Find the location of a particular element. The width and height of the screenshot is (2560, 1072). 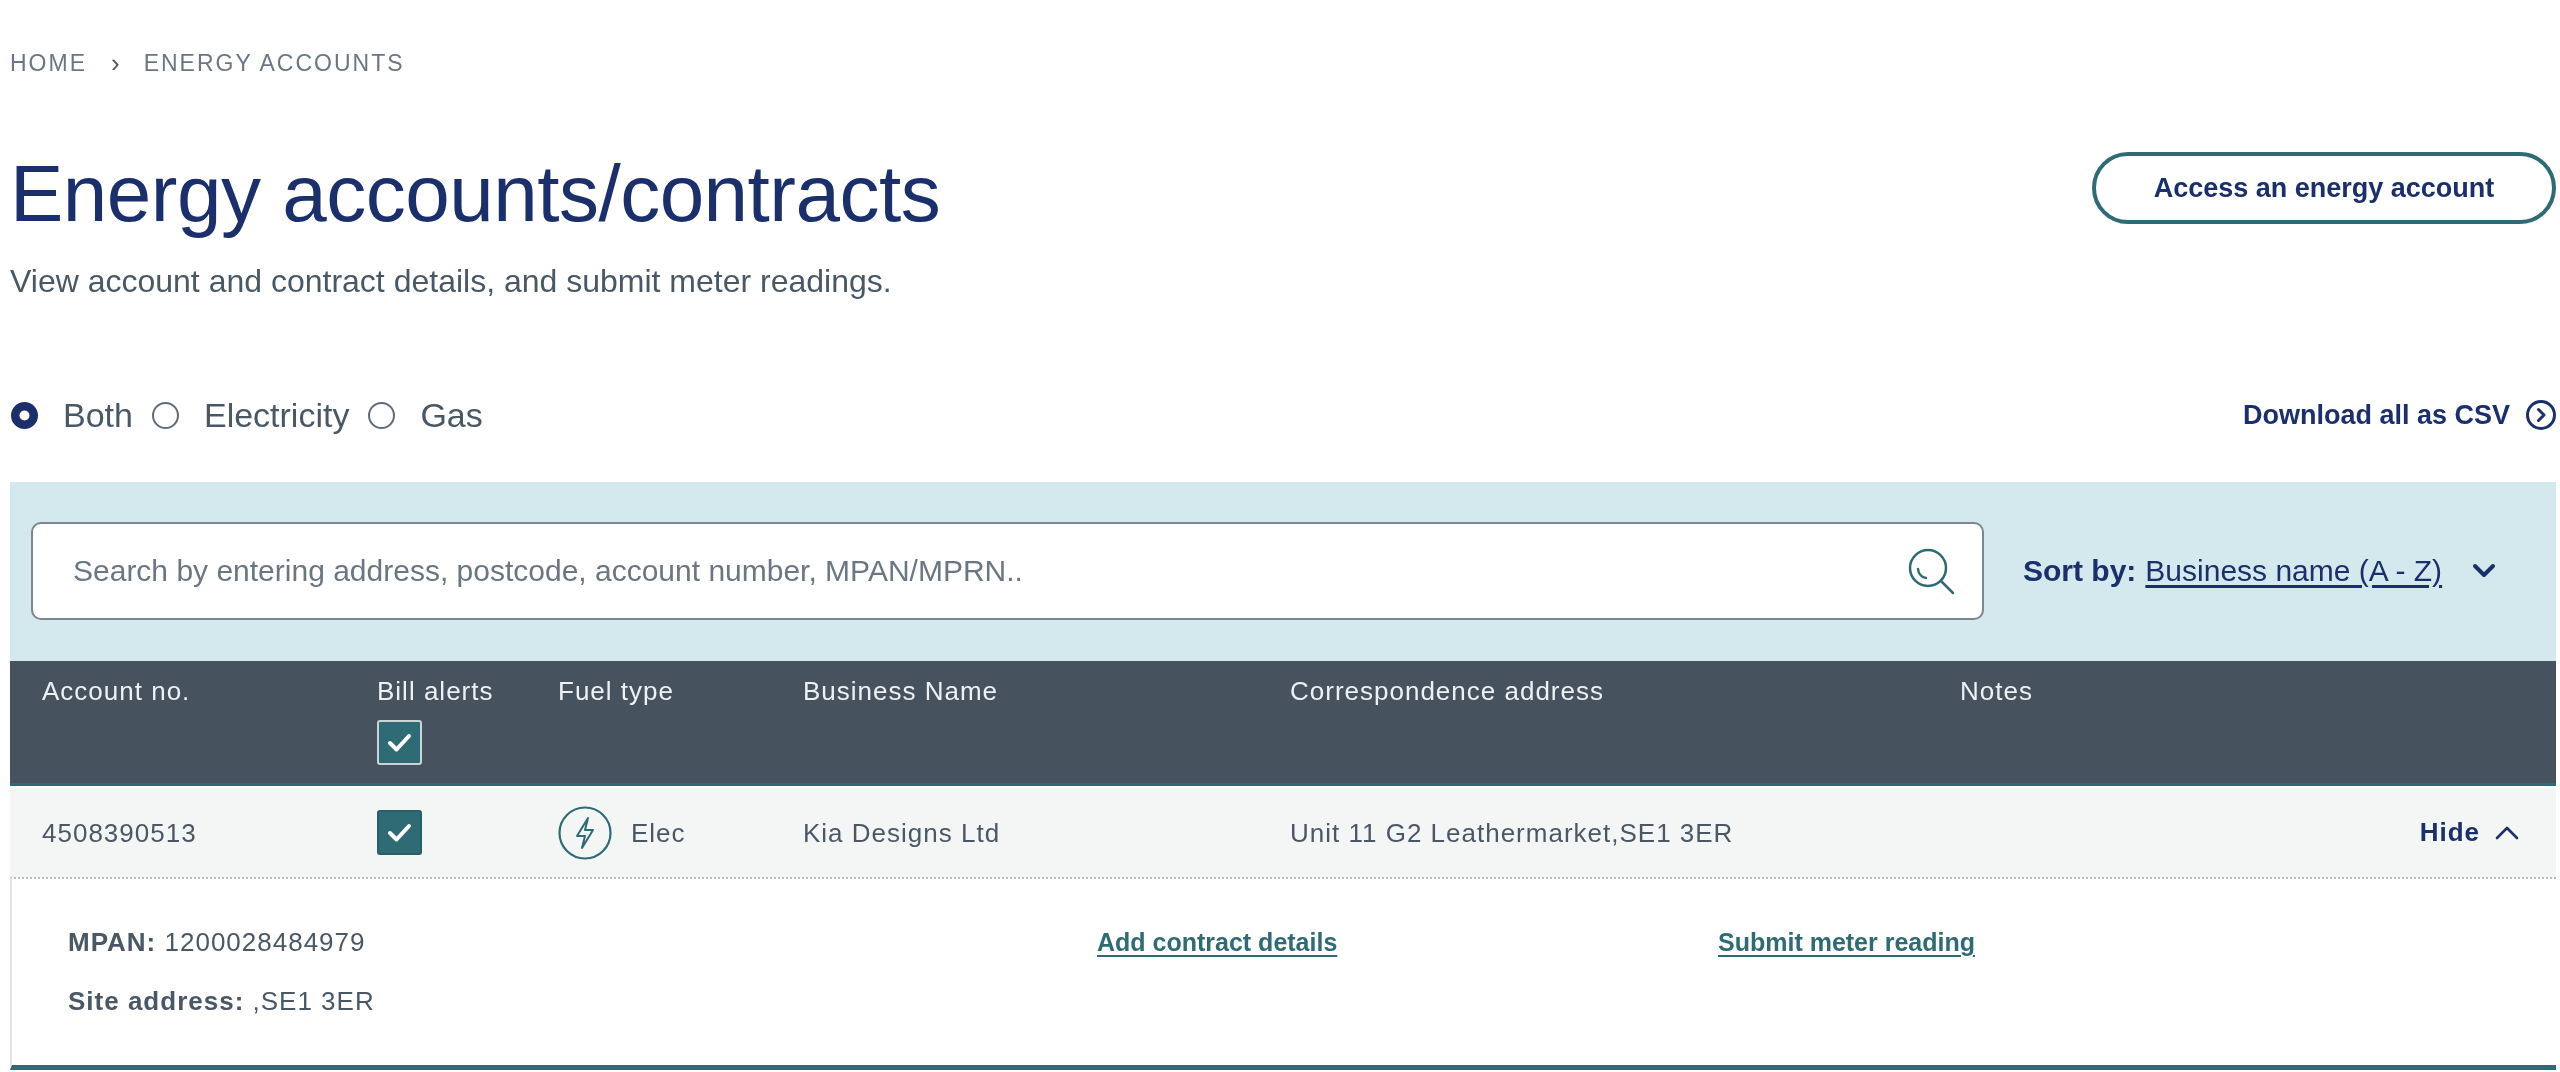

detail-field: Site address: ,SE1 3ER is located at coordinates (582, 1001).